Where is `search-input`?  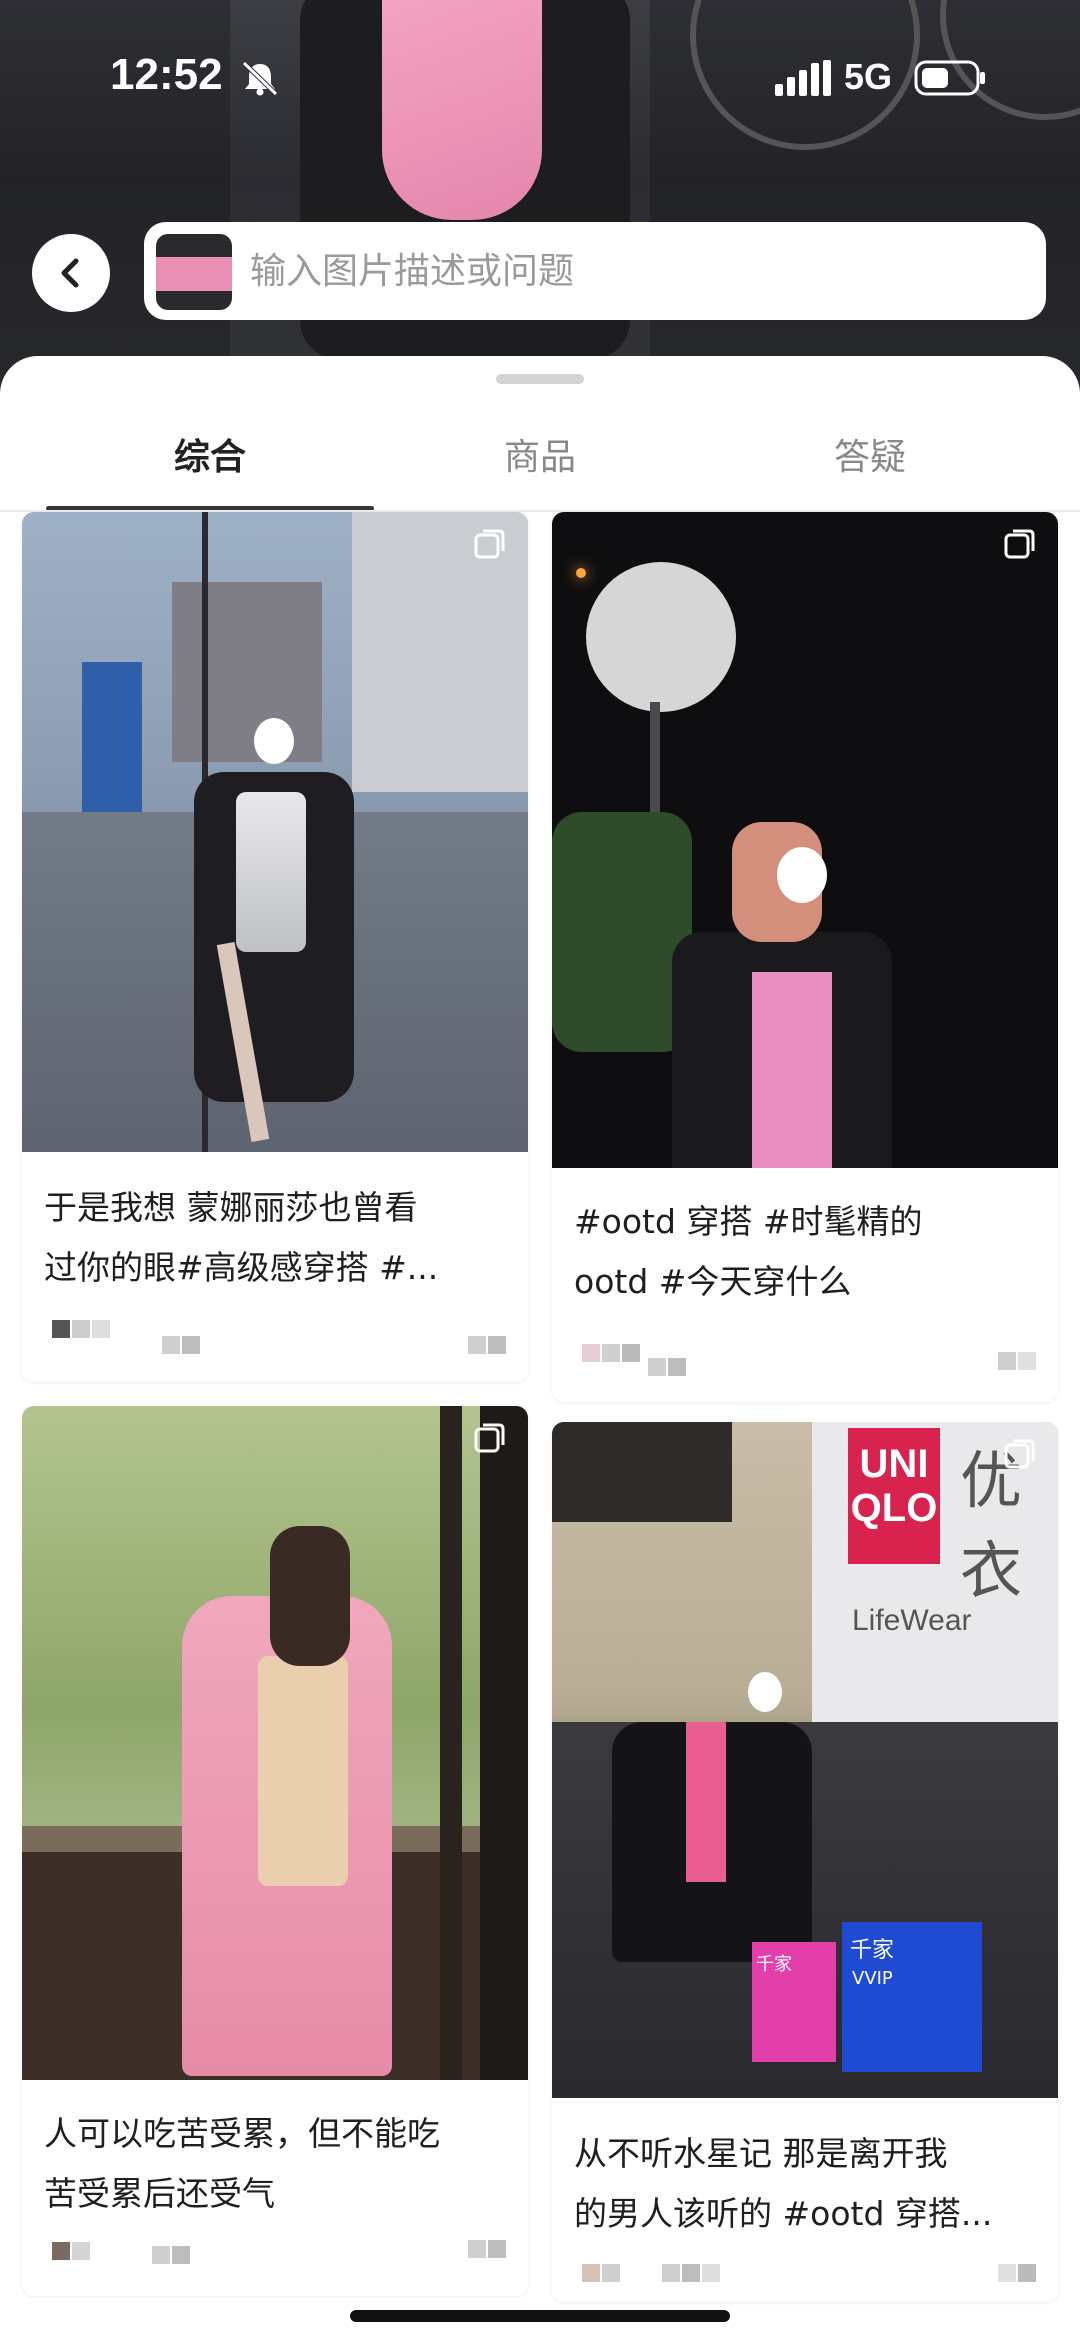 search-input is located at coordinates (638, 271).